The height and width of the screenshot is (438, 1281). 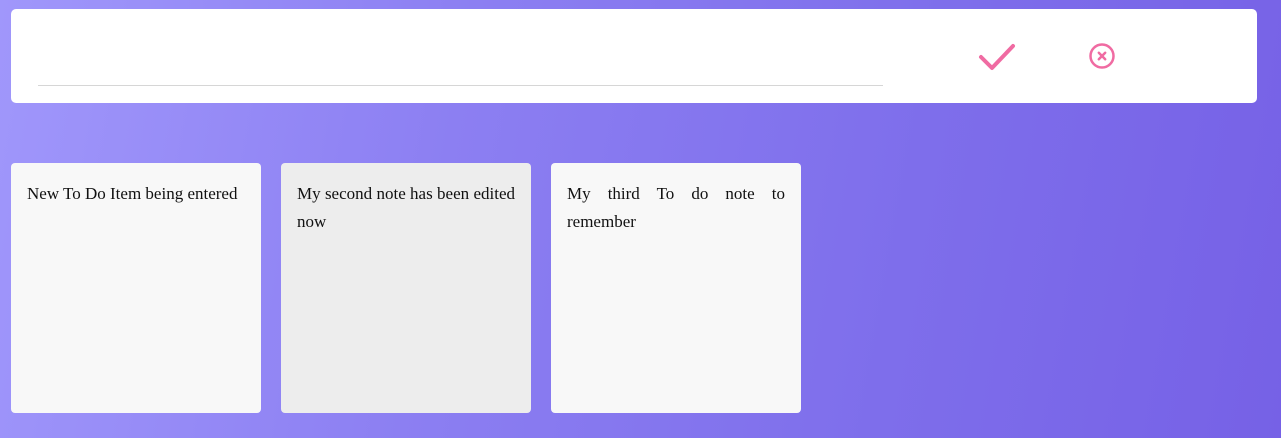 What do you see at coordinates (406, 288) in the screenshot?
I see `note-card: My second note has been edited now` at bounding box center [406, 288].